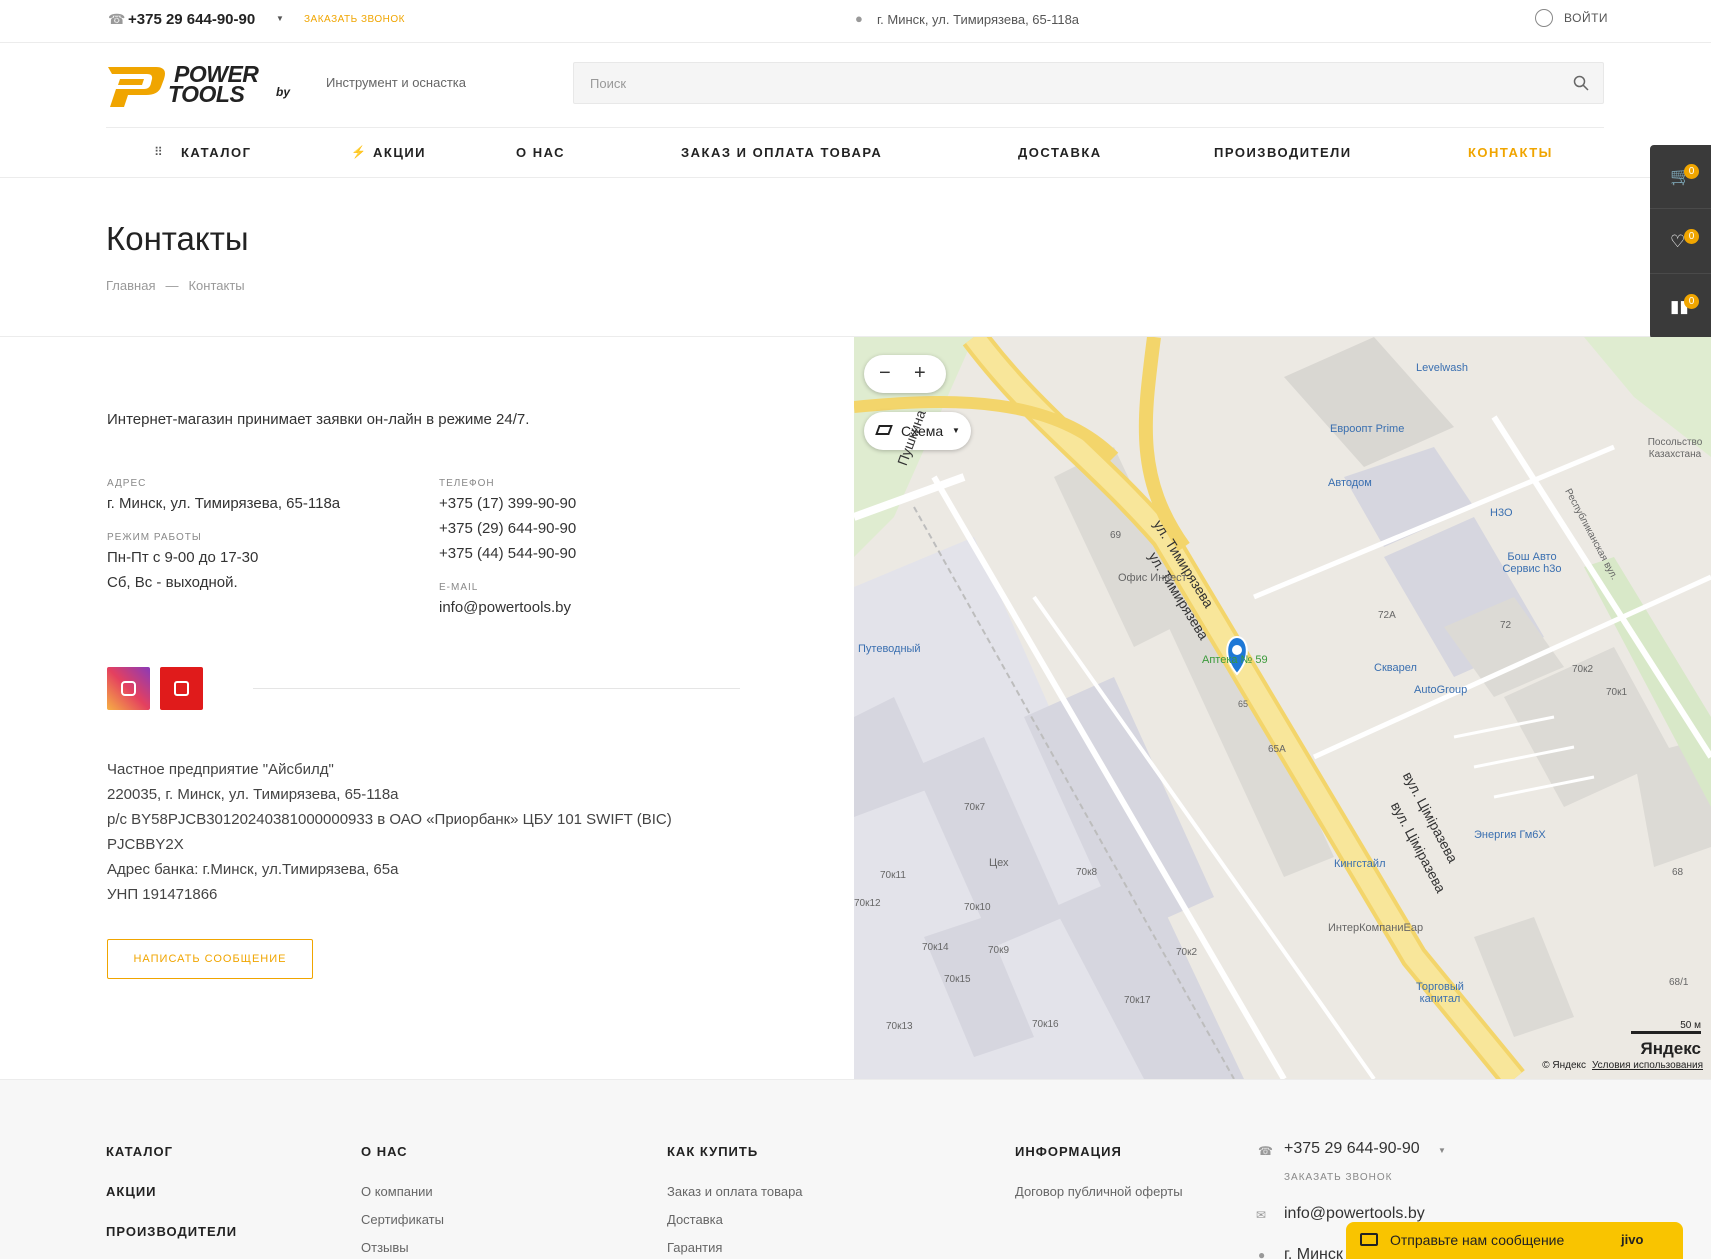 This screenshot has width=1711, height=1259. What do you see at coordinates (885, 373) in the screenshot?
I see `zoom-out-button: −` at bounding box center [885, 373].